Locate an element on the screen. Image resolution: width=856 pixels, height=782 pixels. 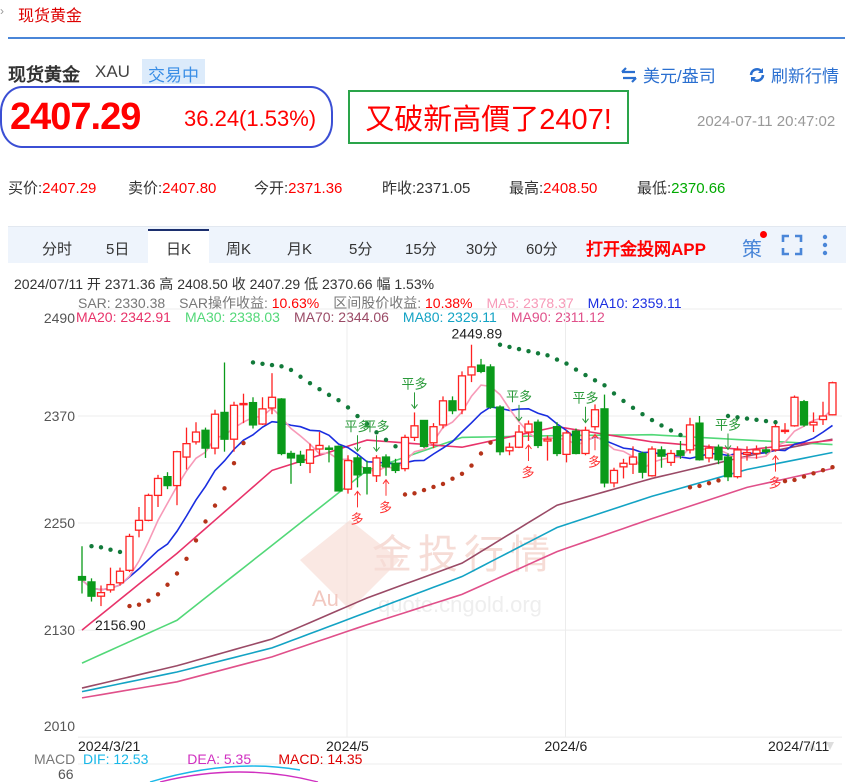
unit-toggle-button: 美元/盎司 is located at coordinates (668, 74).